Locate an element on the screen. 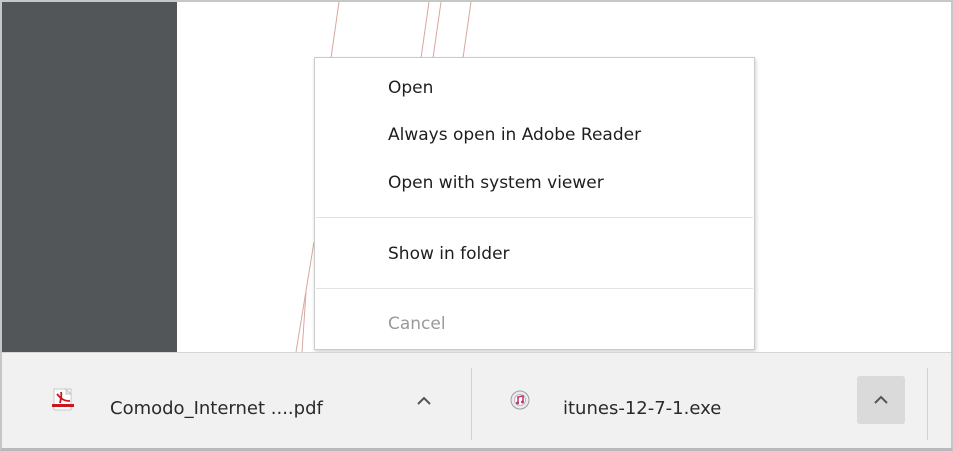 This screenshot has width=953, height=451. pdf-file-icon is located at coordinates (63, 399).